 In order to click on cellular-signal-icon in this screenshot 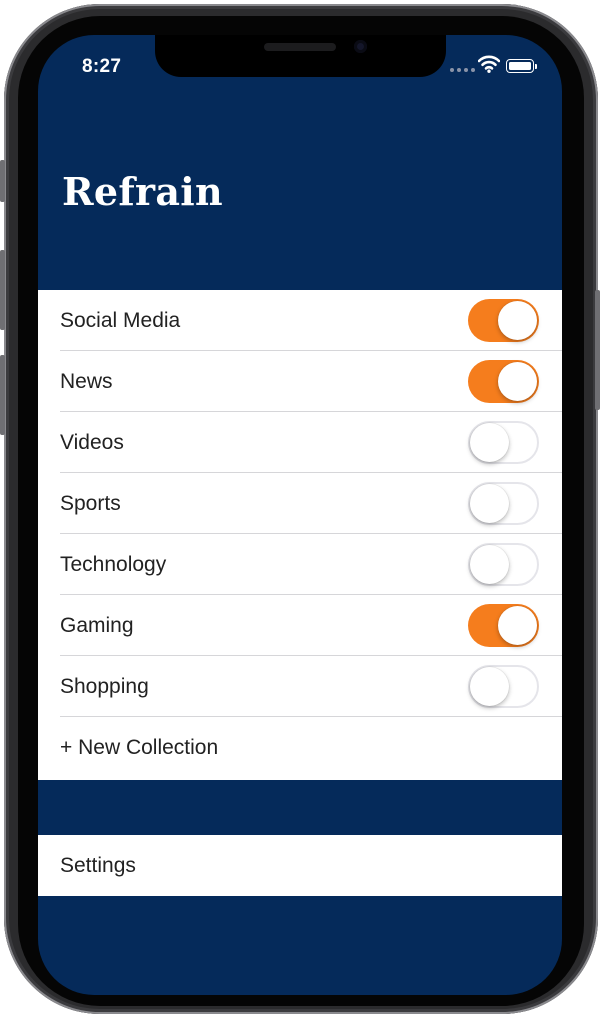, I will do `click(463, 70)`.